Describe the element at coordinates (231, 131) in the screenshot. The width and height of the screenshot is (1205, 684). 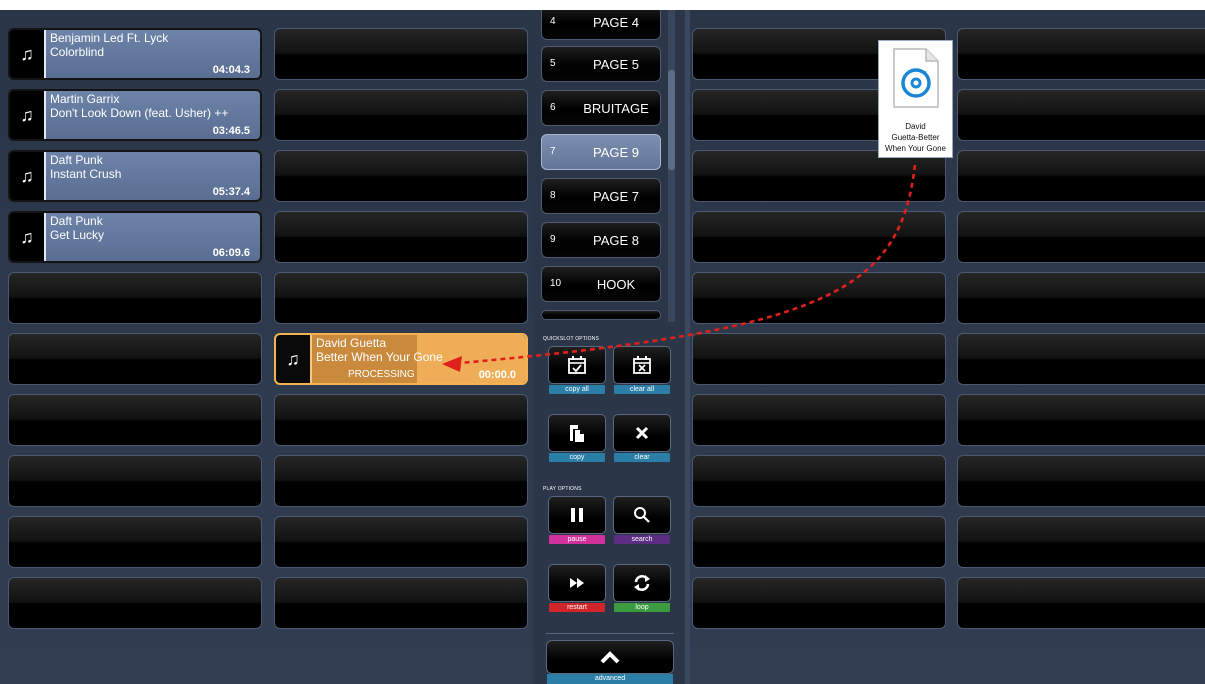
I see `slot-duration: 03:46.5` at that location.